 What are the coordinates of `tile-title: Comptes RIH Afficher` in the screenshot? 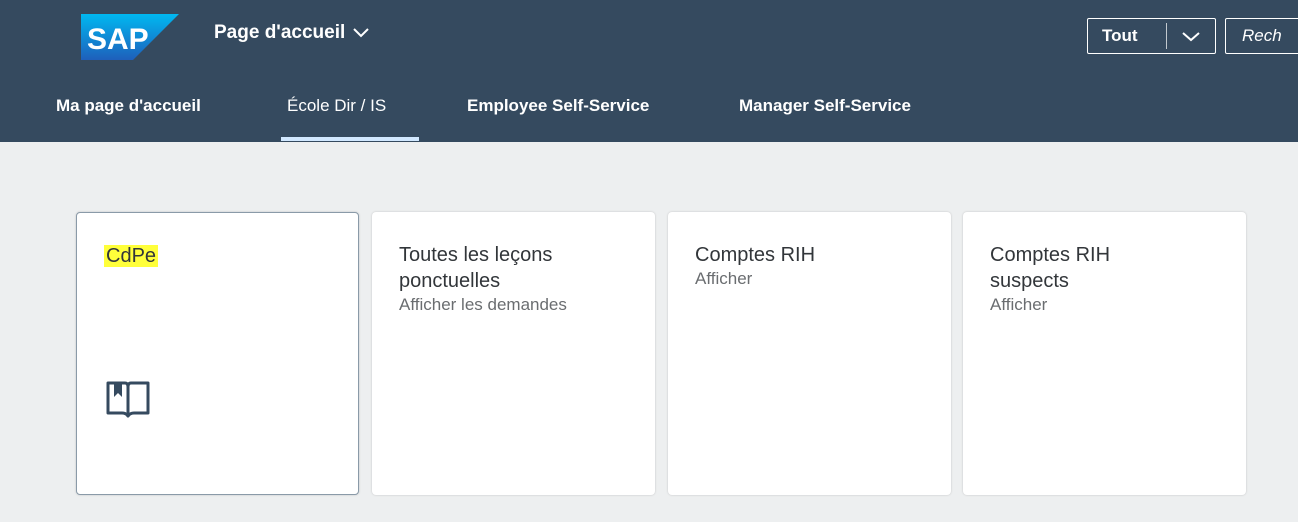 It's located at (815, 266).